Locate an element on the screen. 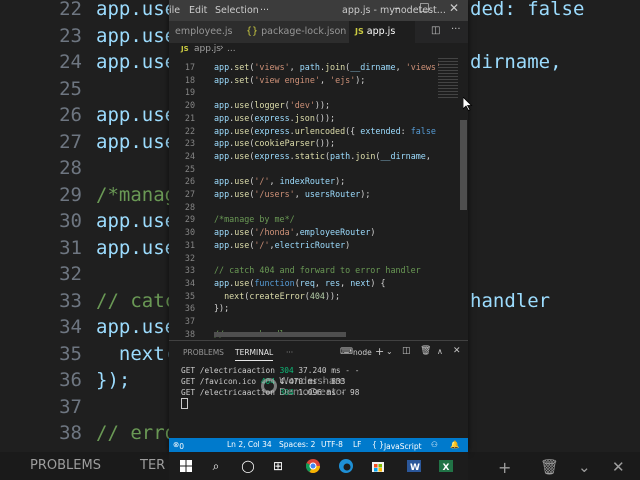 This screenshot has height=480, width=640. tab-employee-js: employee.js is located at coordinates (206, 32).